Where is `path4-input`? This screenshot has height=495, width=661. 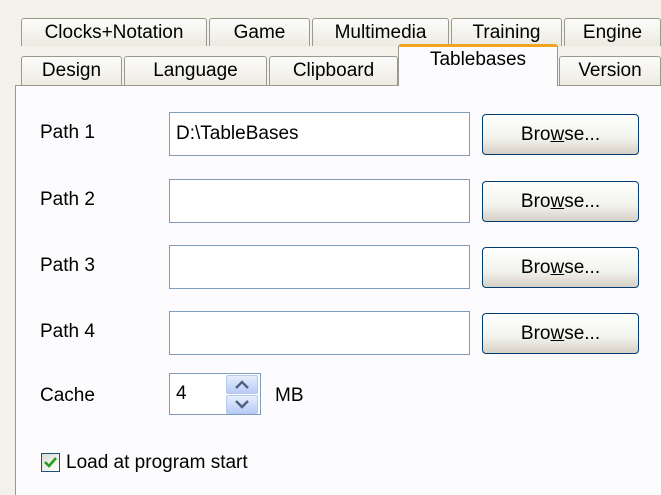
path4-input is located at coordinates (319, 333).